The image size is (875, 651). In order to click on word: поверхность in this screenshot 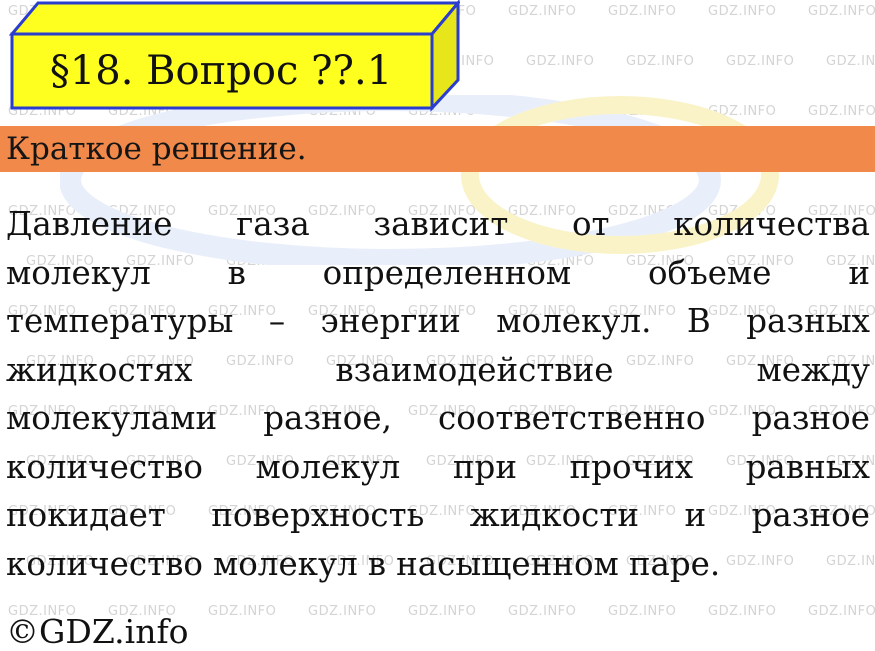, I will do `click(318, 515)`.